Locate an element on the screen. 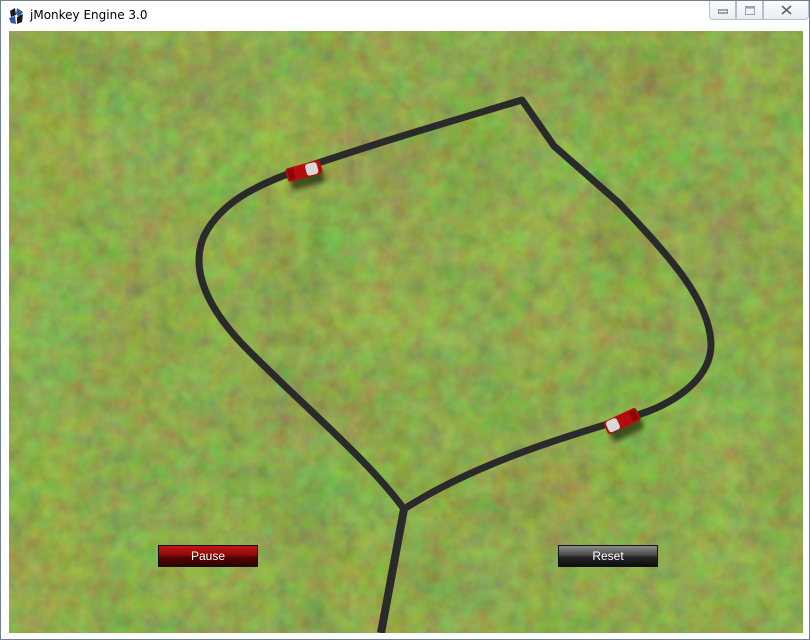 This screenshot has height=640, width=810. close-icon is located at coordinates (786, 10).